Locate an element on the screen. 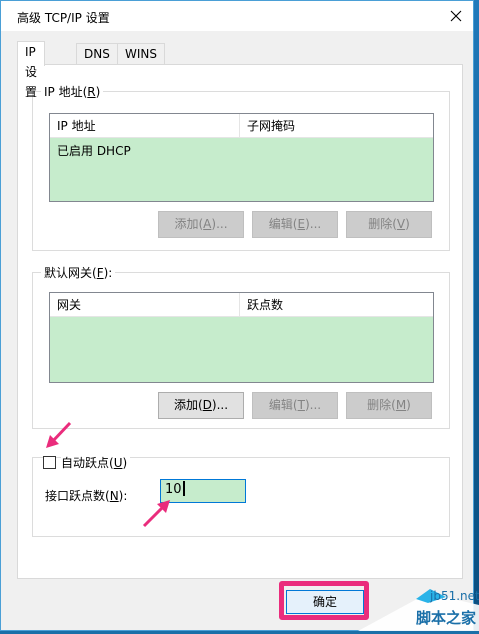 This screenshot has width=479, height=634. ip-list-header: IP 地址 子网掩码 is located at coordinates (241, 126).